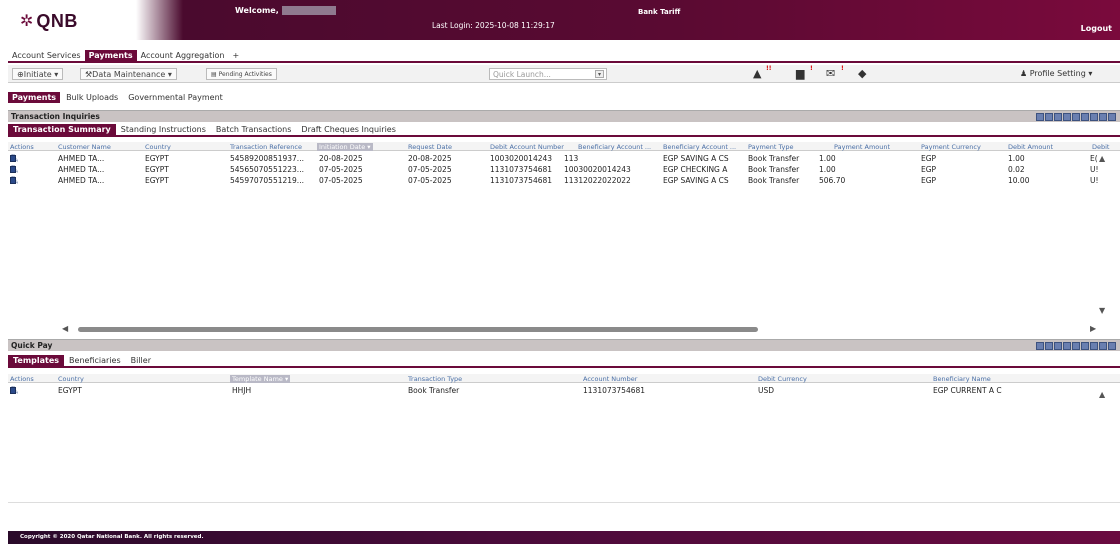 The image size is (1120, 544). Describe the element at coordinates (564, 345) in the screenshot. I see `quick-pay-header: Quick Pay` at that location.